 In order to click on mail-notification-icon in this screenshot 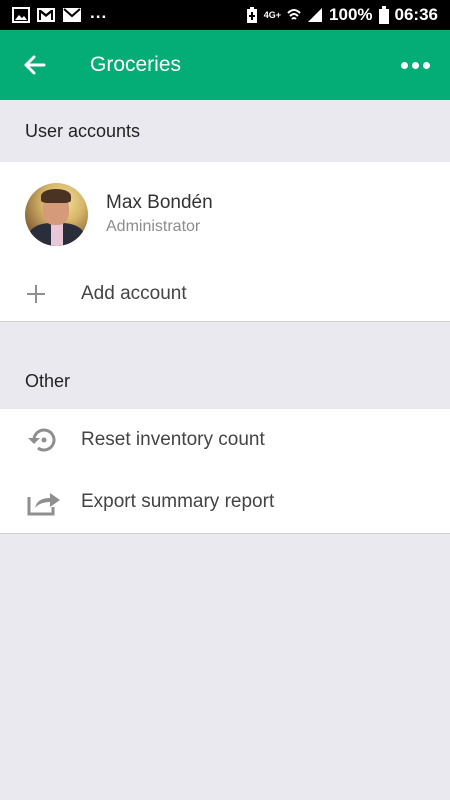, I will do `click(72, 15)`.